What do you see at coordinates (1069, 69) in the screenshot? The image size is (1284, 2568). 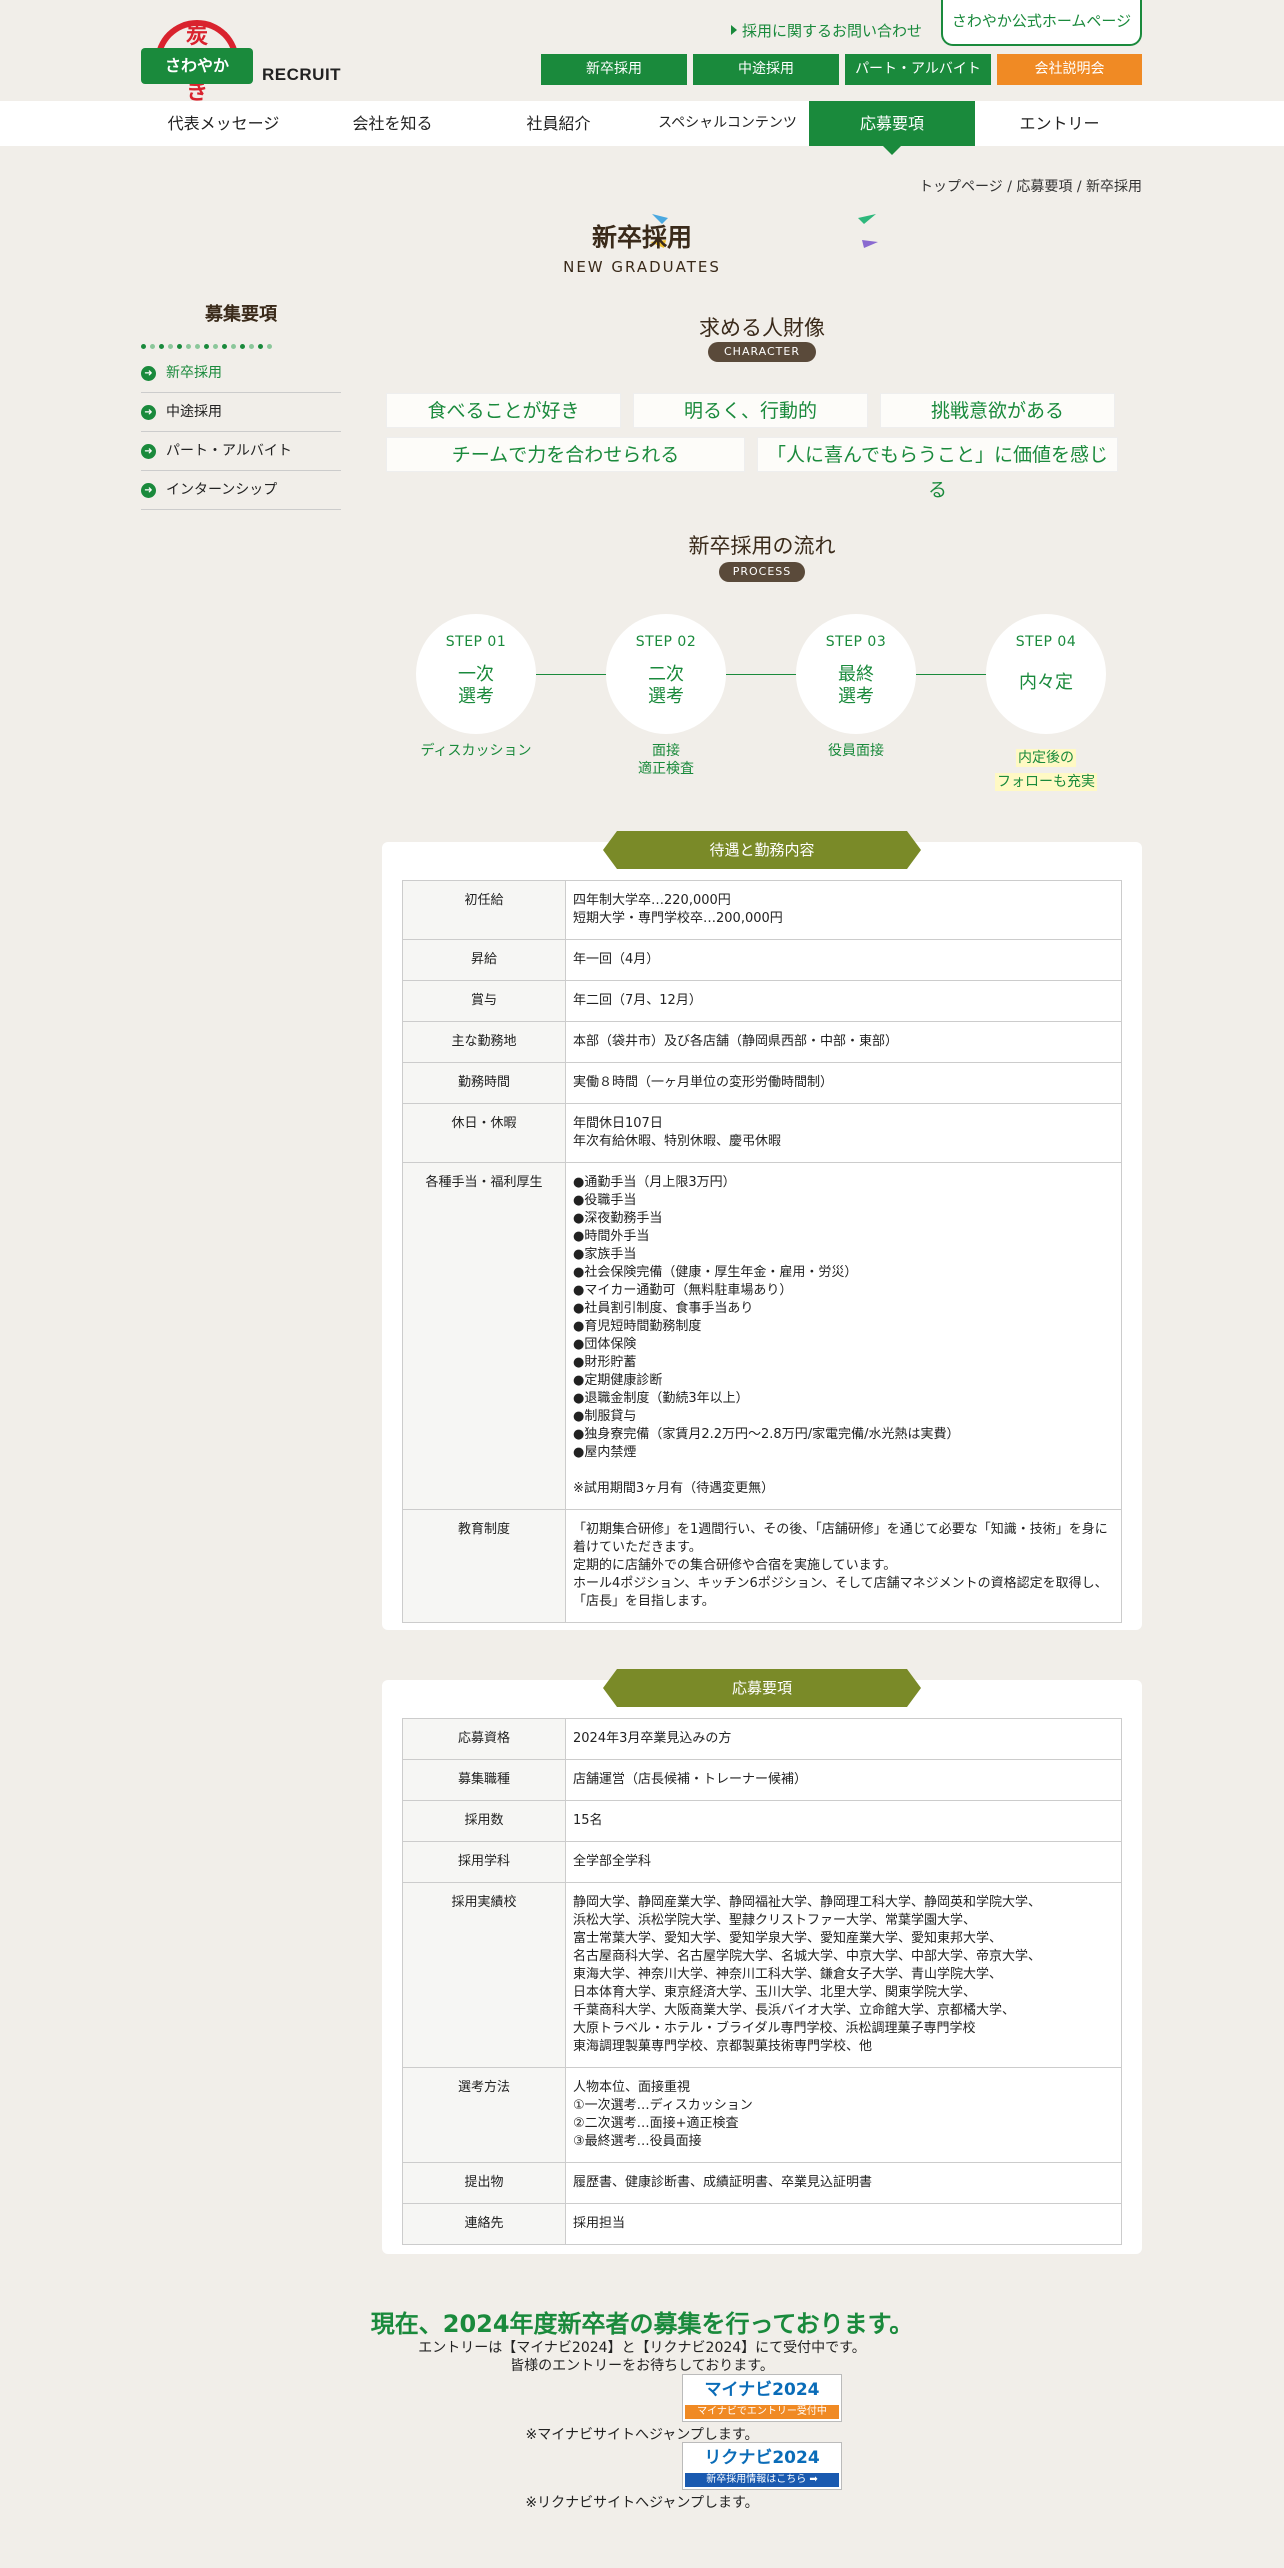 I see `header-button-company-briefing: 会社説明会` at bounding box center [1069, 69].